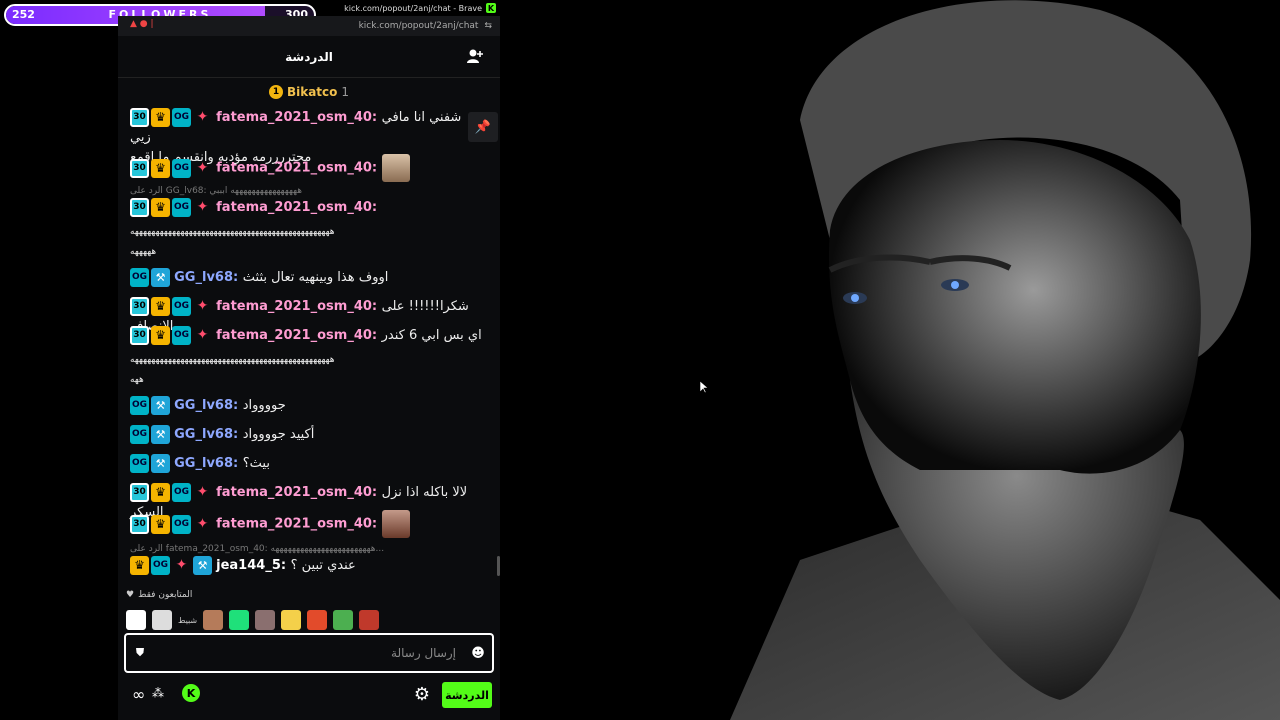 This screenshot has width=1280, height=720. Describe the element at coordinates (317, 620) in the screenshot. I see `car-emote-icon` at that location.